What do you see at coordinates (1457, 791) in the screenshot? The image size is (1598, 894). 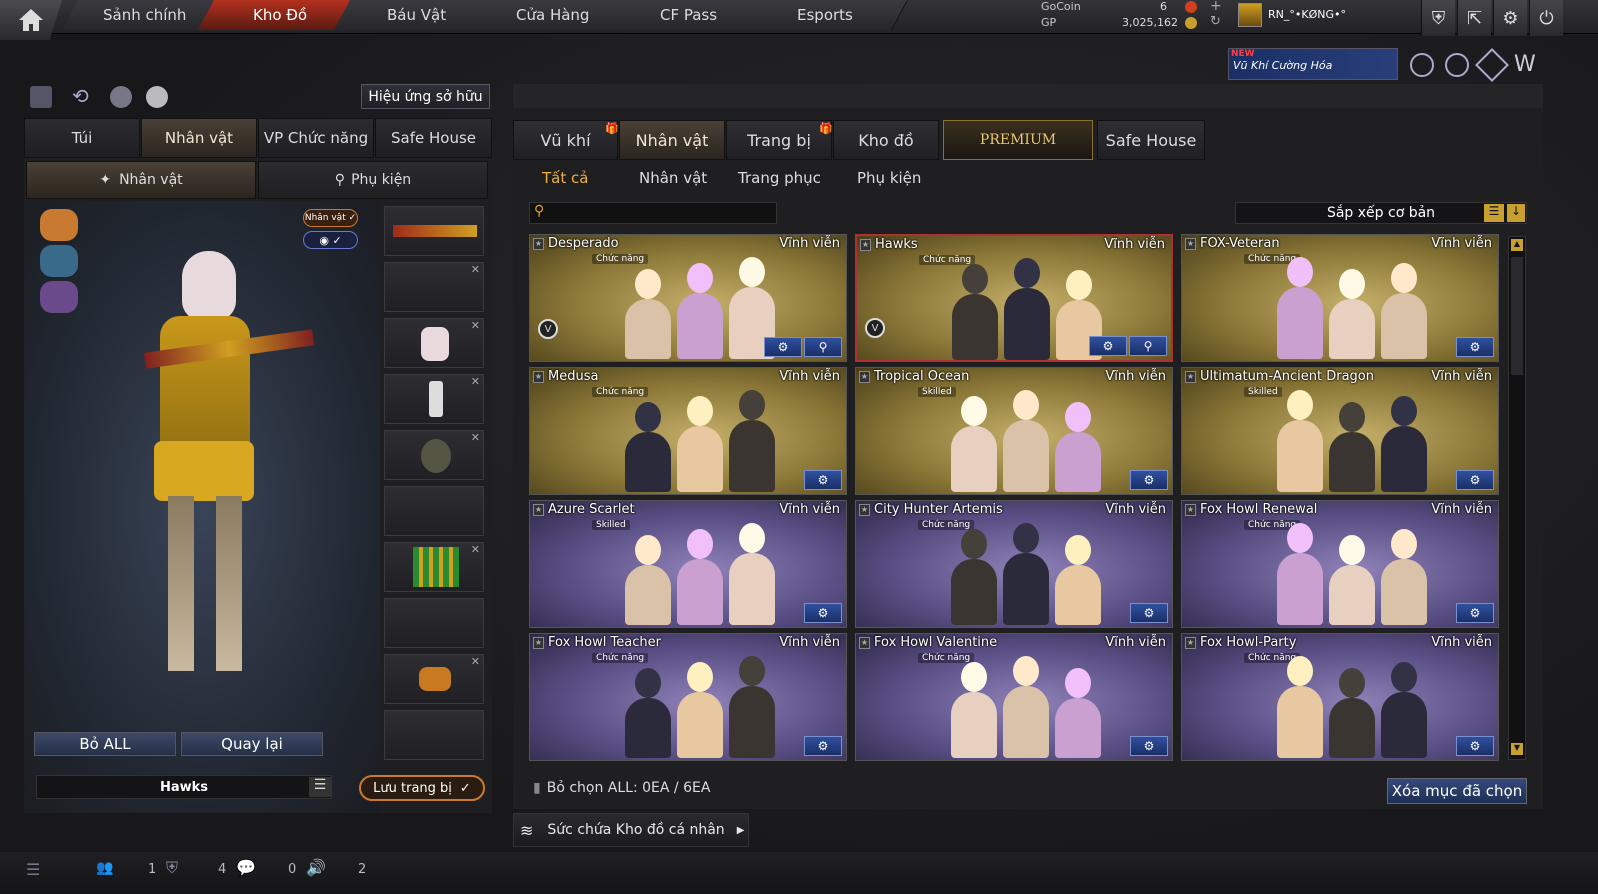 I see `delete-selected-button: Xóa mục đã chọn` at bounding box center [1457, 791].